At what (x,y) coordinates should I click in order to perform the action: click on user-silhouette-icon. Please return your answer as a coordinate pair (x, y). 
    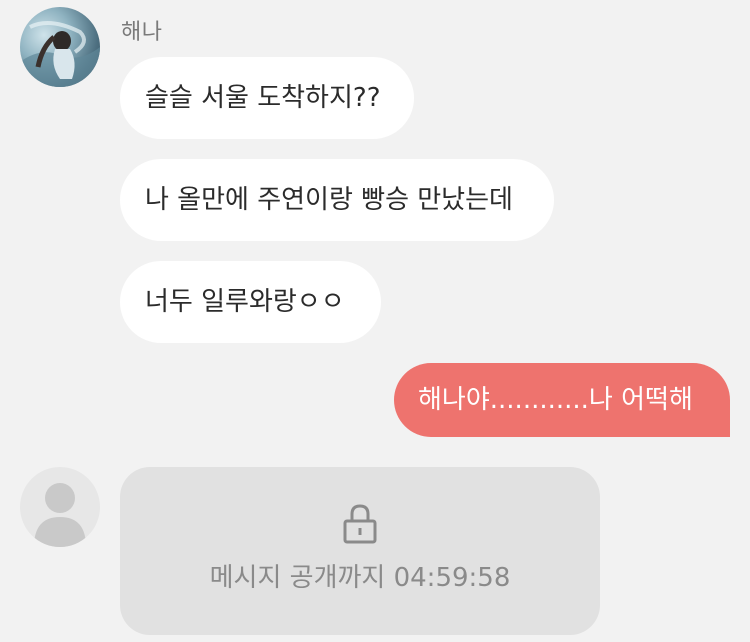
    Looking at the image, I should click on (60, 515).